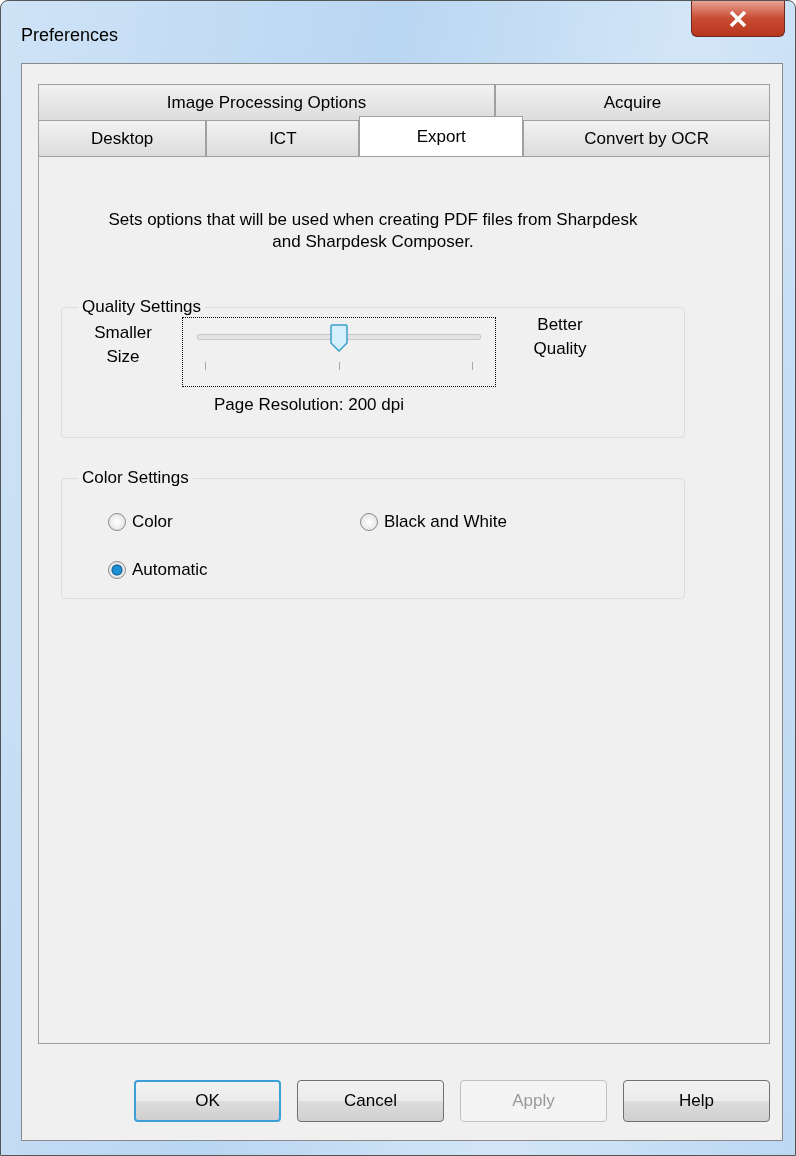 This screenshot has width=796, height=1156. Describe the element at coordinates (123, 345) in the screenshot. I see `slider-min-label: Smaller Size` at that location.